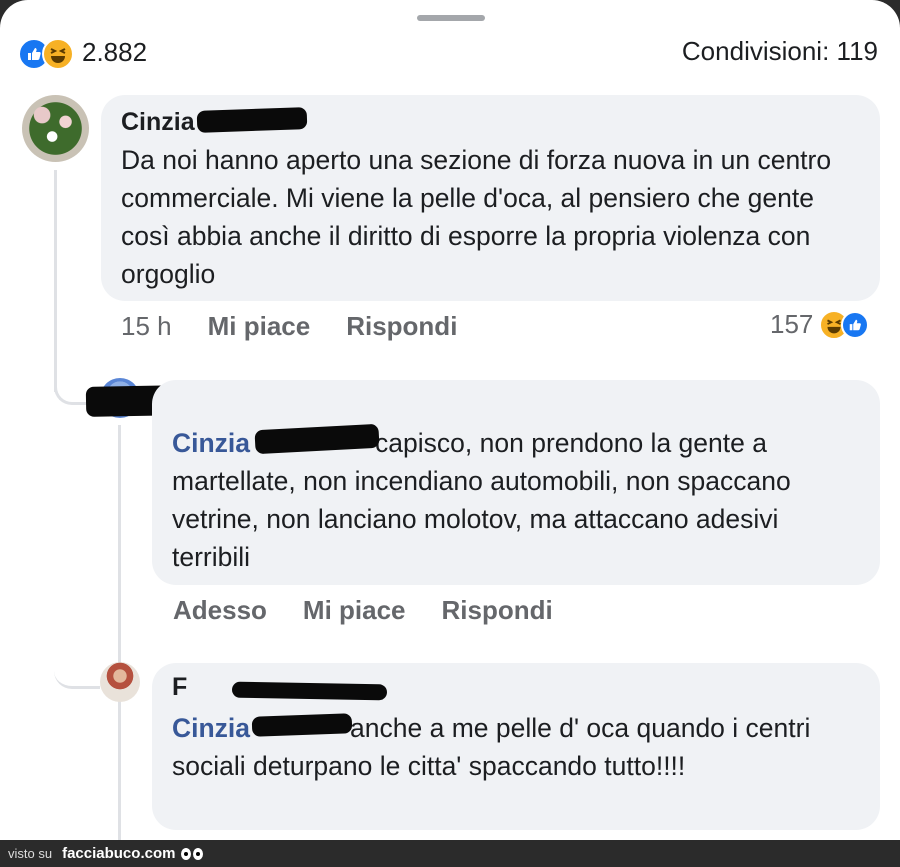 The width and height of the screenshot is (900, 867). I want to click on reaction-count: 2.882, so click(115, 51).